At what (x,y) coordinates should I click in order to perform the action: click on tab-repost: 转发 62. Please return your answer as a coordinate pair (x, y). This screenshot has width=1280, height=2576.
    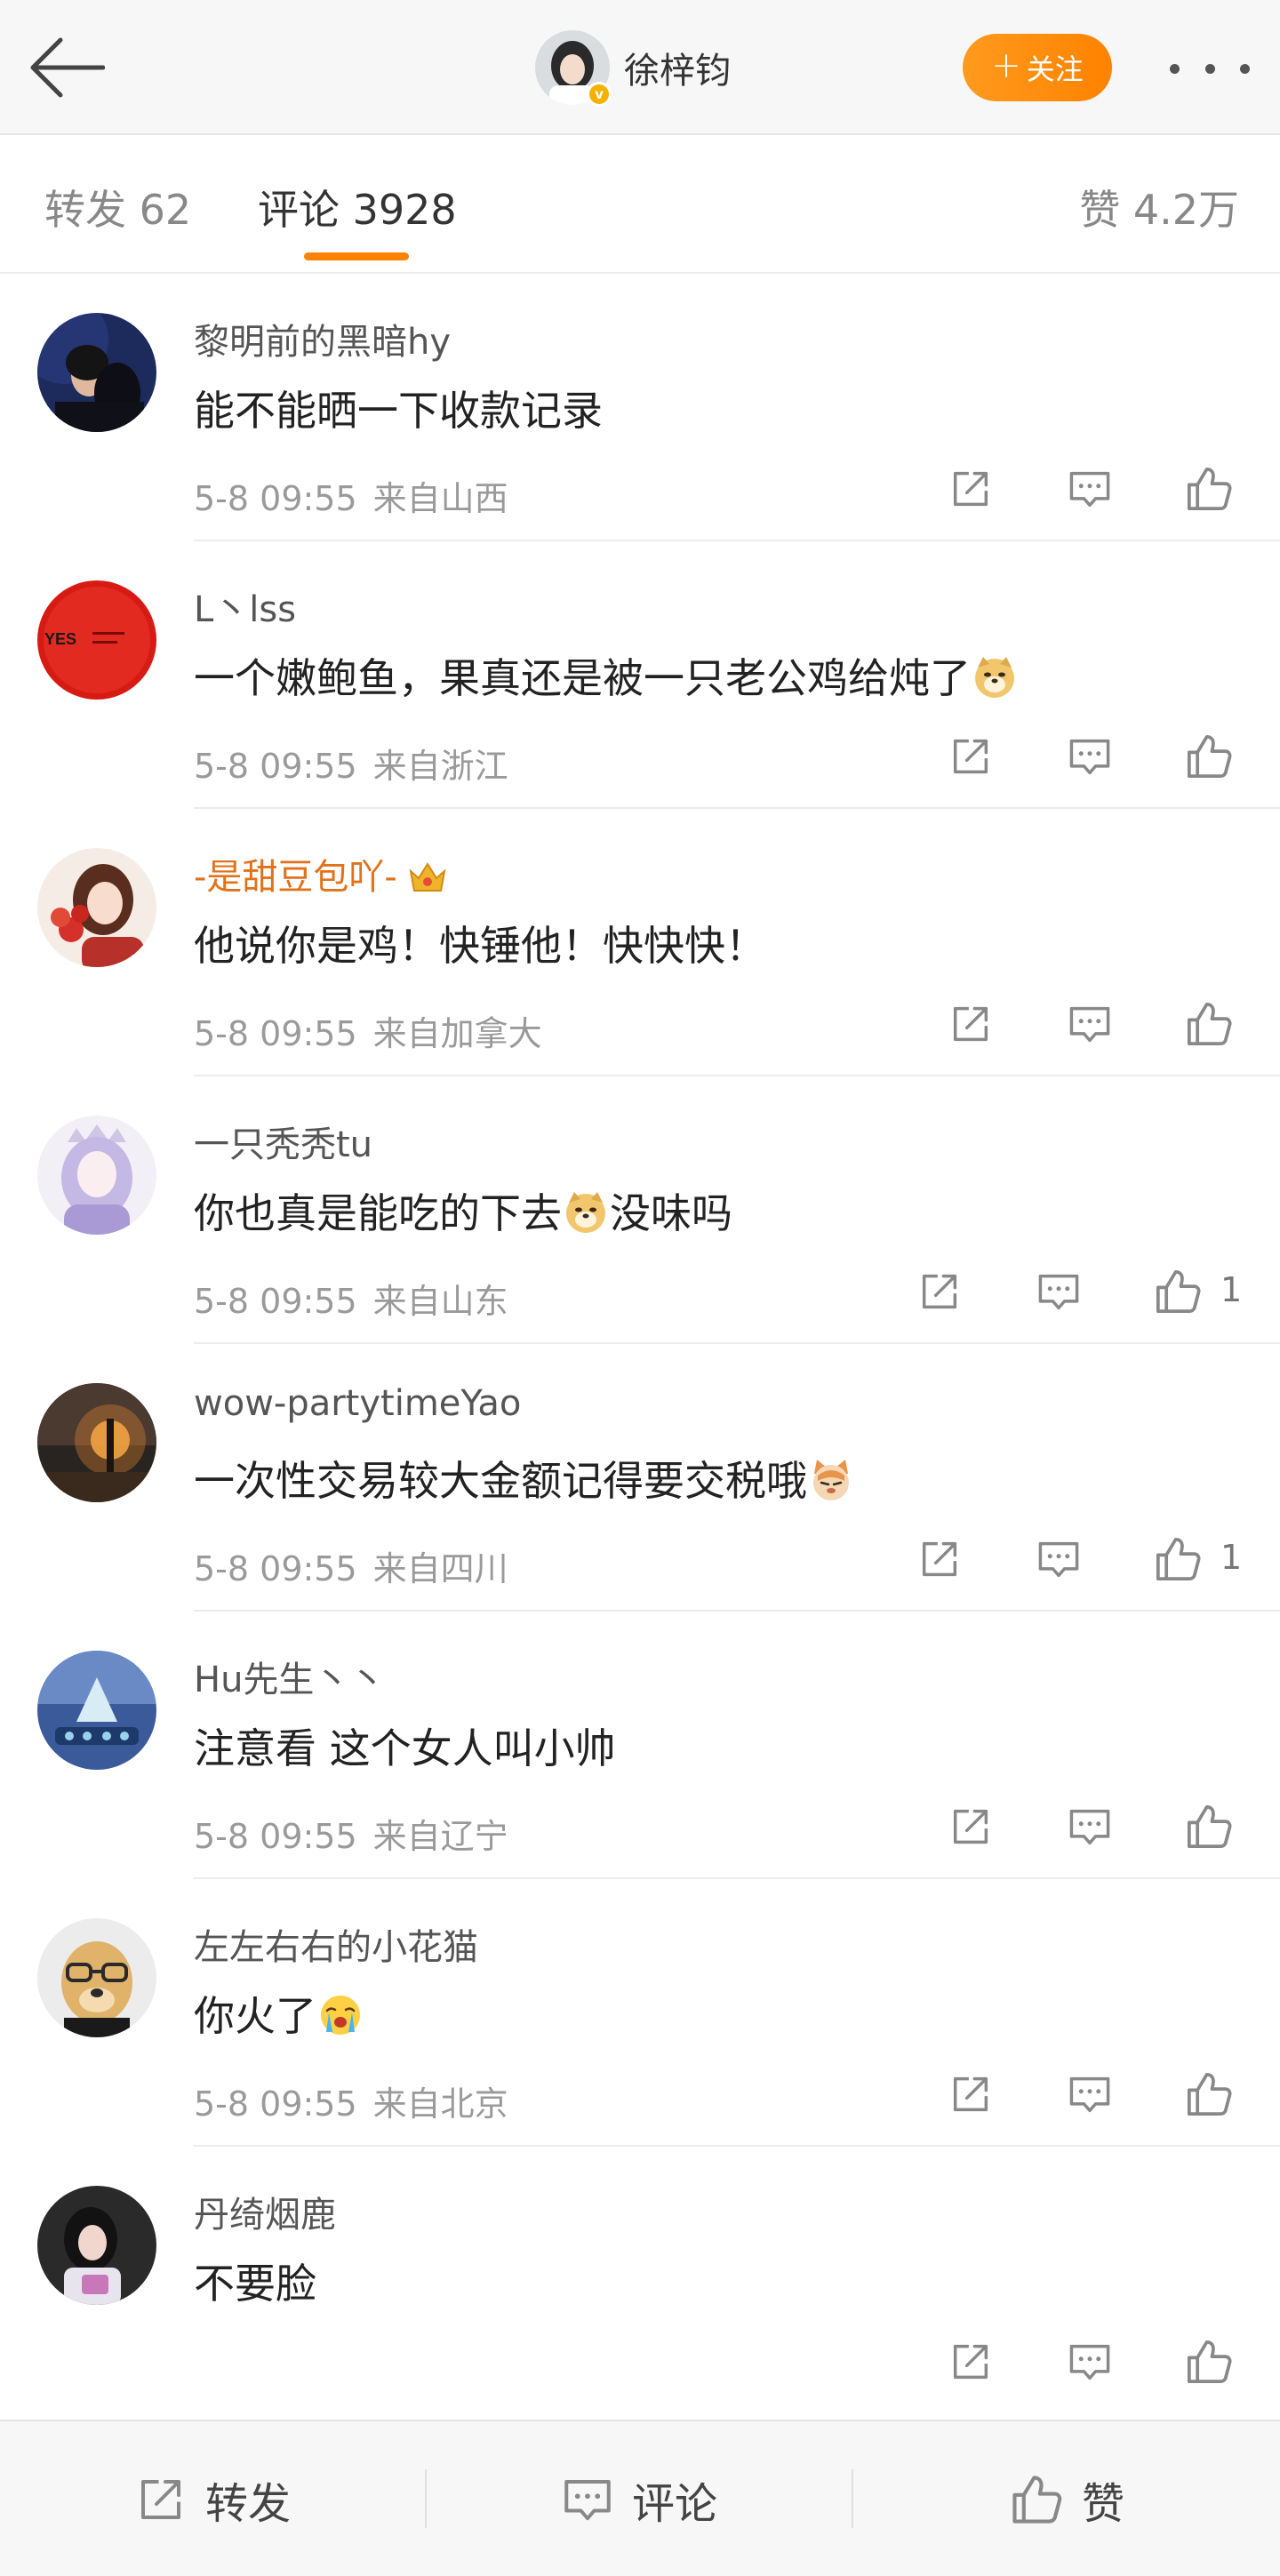
    Looking at the image, I should click on (117, 207).